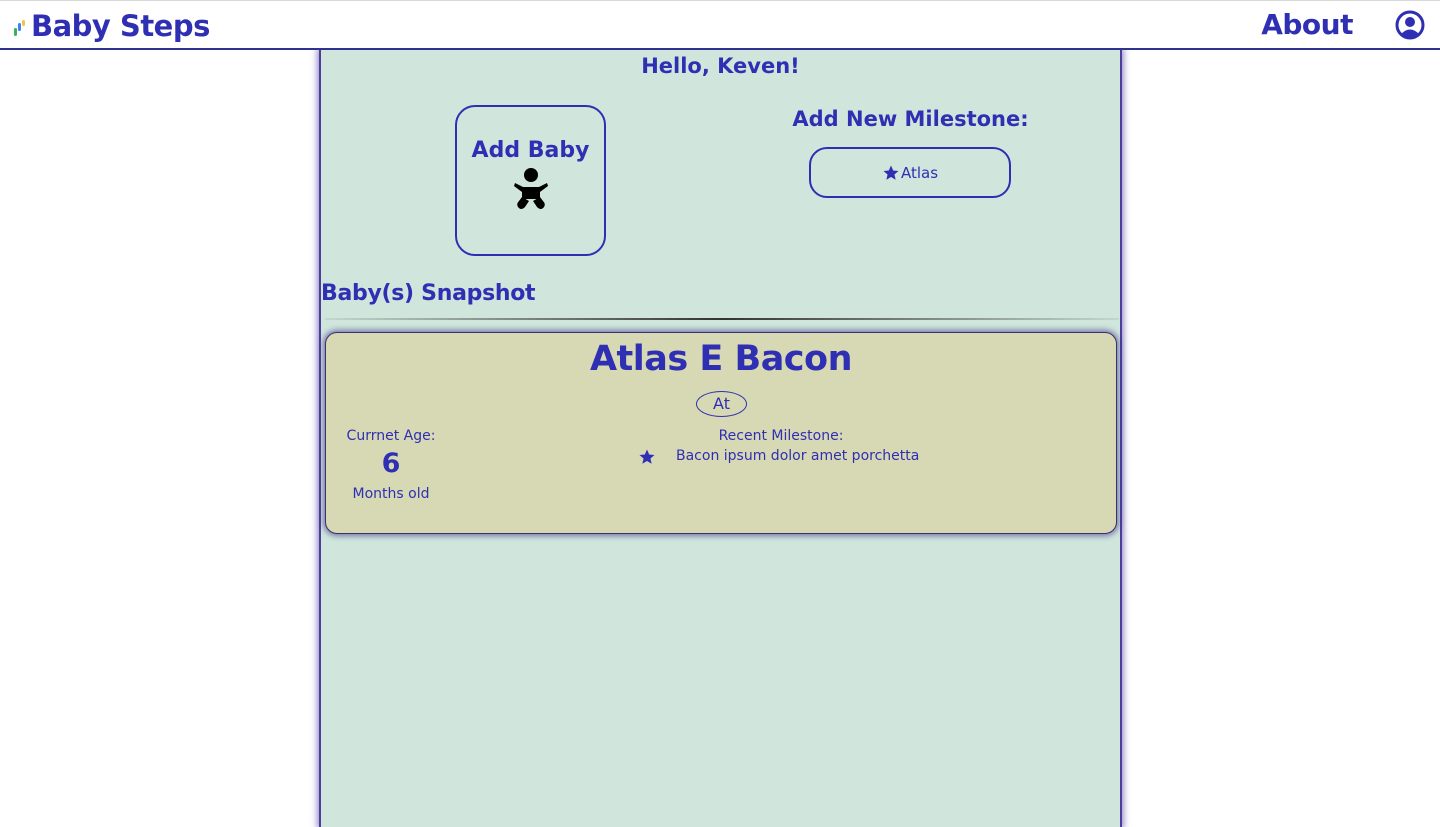 Image resolution: width=1440 pixels, height=827 pixels. I want to click on greeting-heading: Hello, Keven!, so click(720, 66).